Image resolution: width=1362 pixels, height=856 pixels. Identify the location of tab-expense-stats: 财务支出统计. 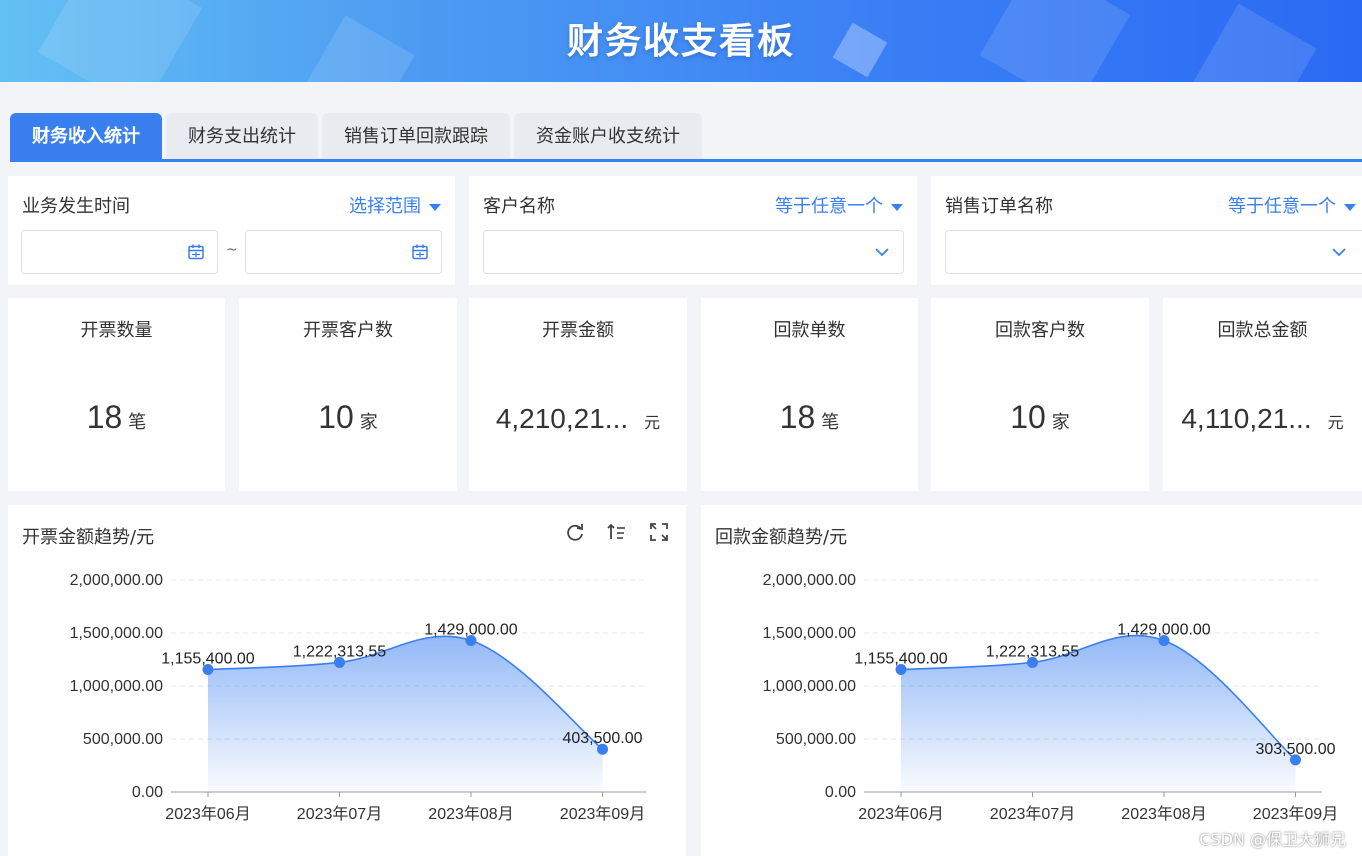
(242, 137).